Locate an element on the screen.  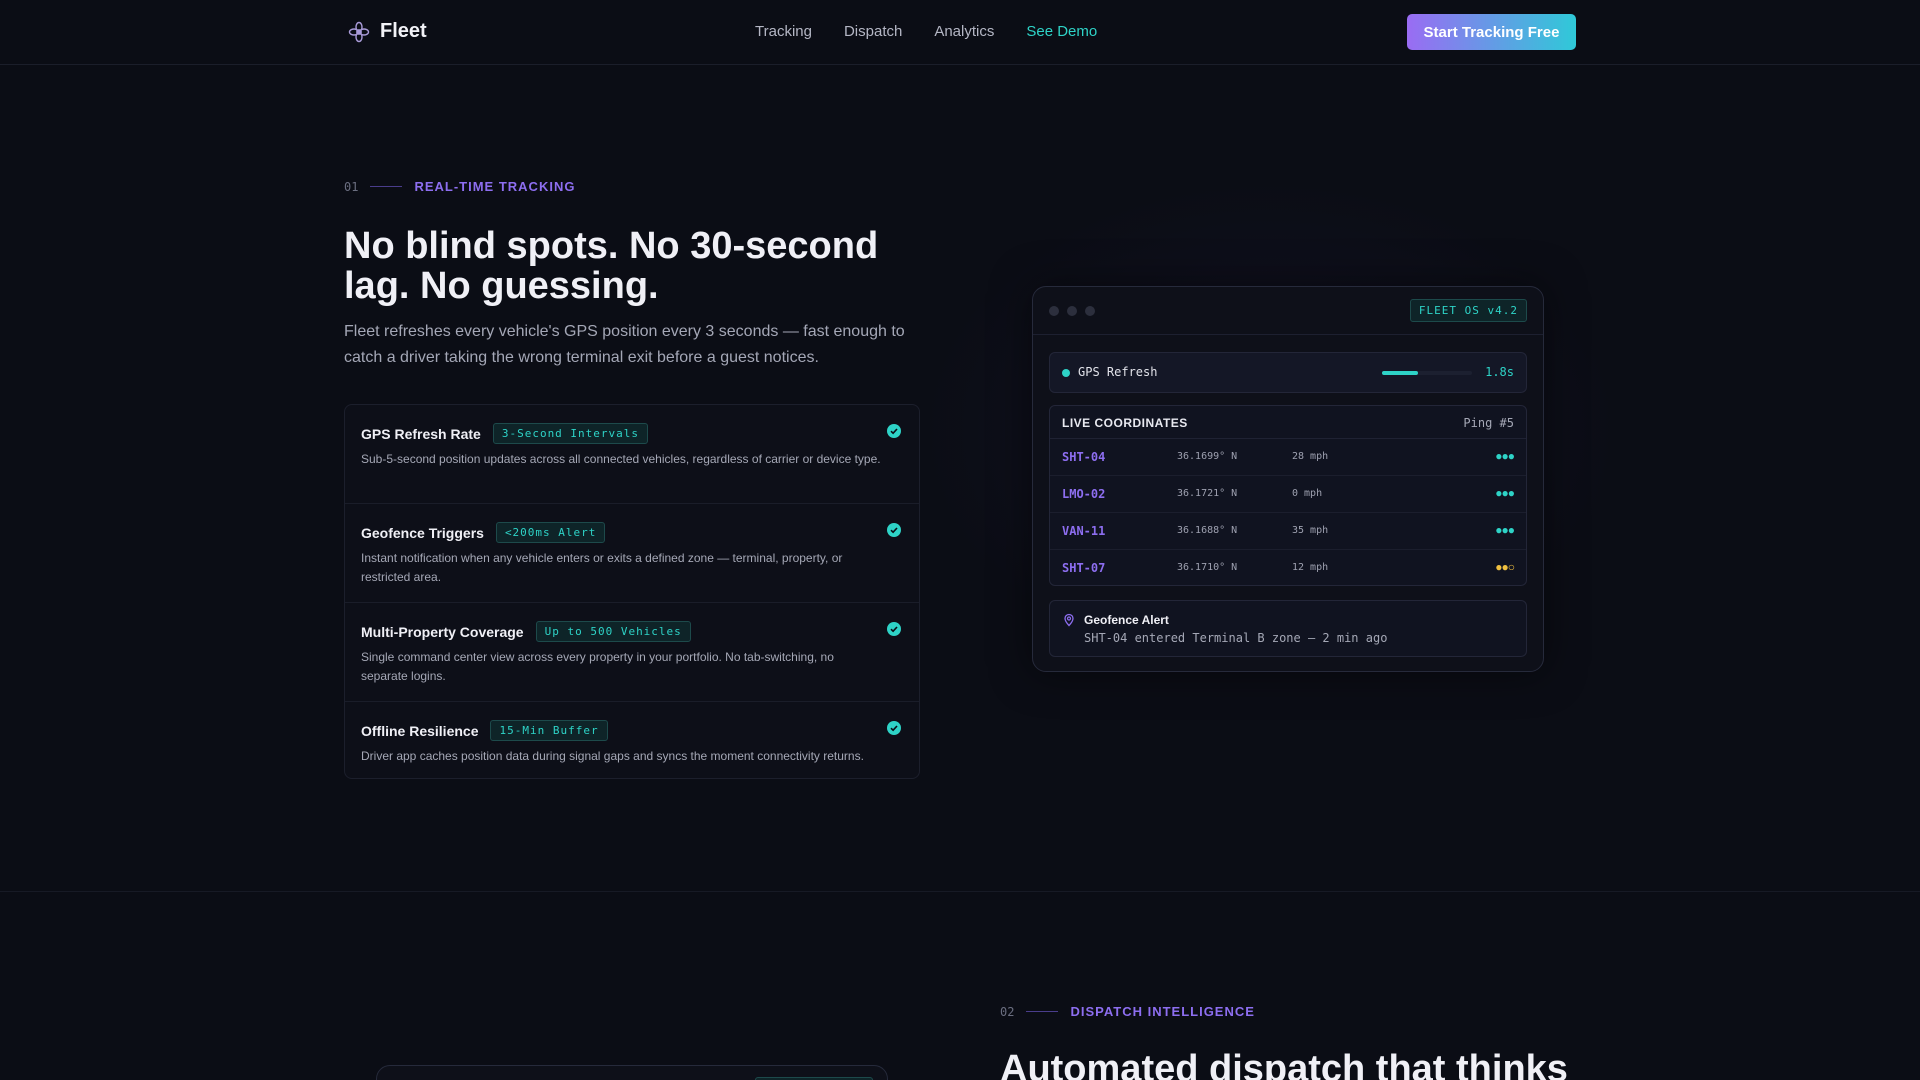
nav-link-dispatch: Dispatch is located at coordinates (873, 31).